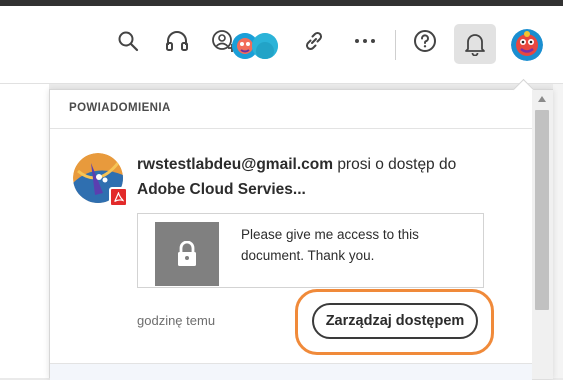 This screenshot has height=380, width=563. I want to click on document-thumbnail, so click(187, 254).